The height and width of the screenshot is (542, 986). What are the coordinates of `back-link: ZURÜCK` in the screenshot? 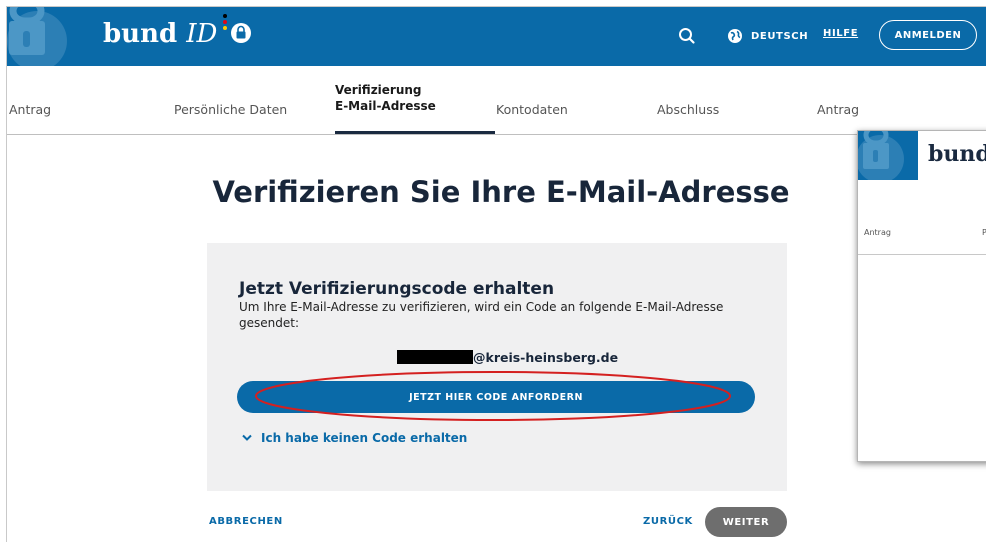 It's located at (668, 521).